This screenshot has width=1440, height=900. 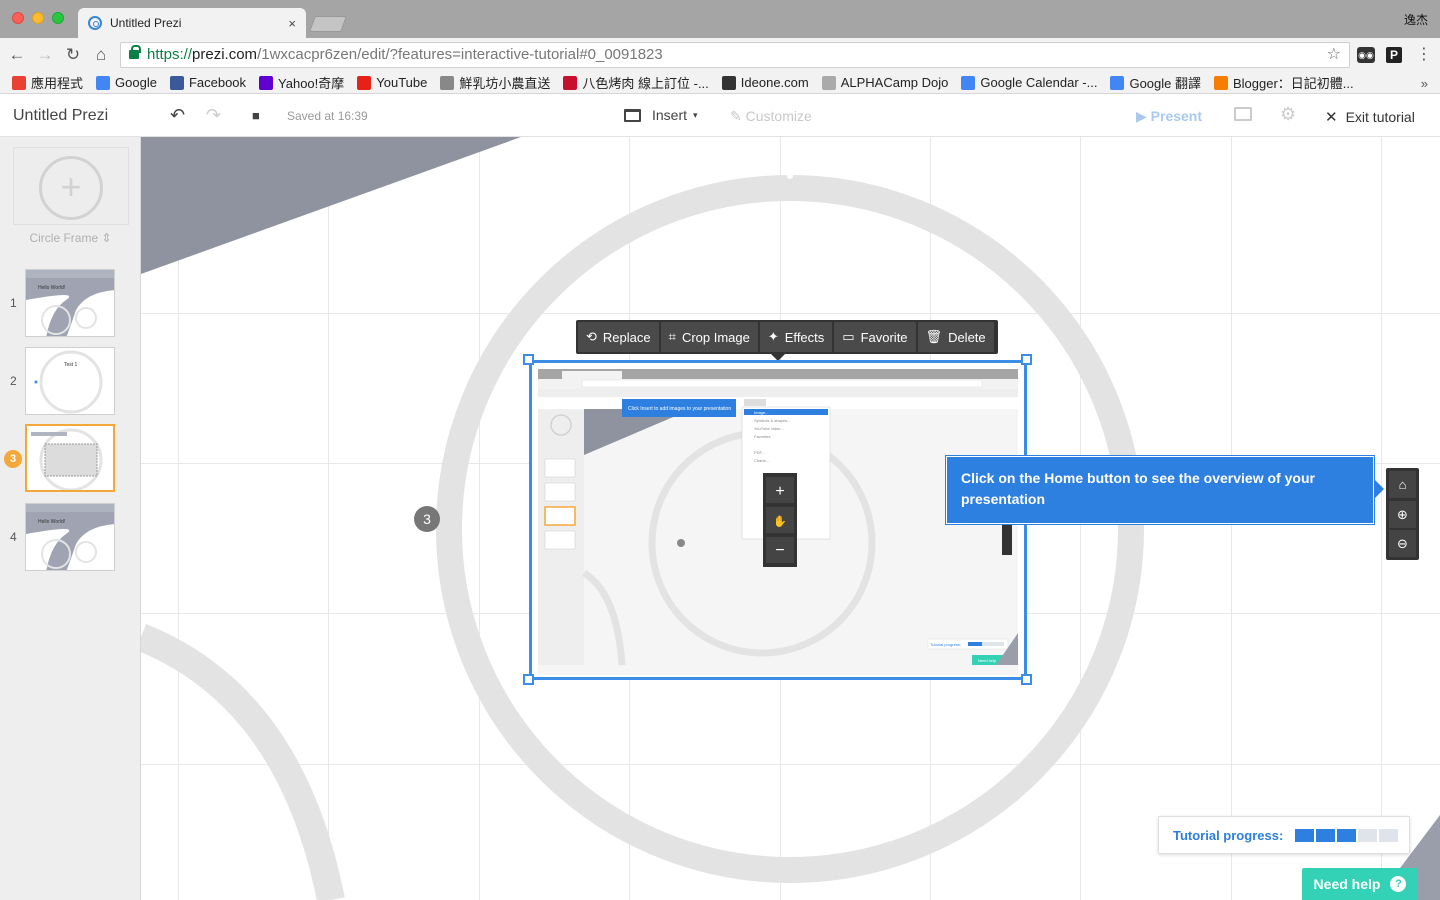 What do you see at coordinates (1360, 884) in the screenshot?
I see `need-help-button: Need help ?` at bounding box center [1360, 884].